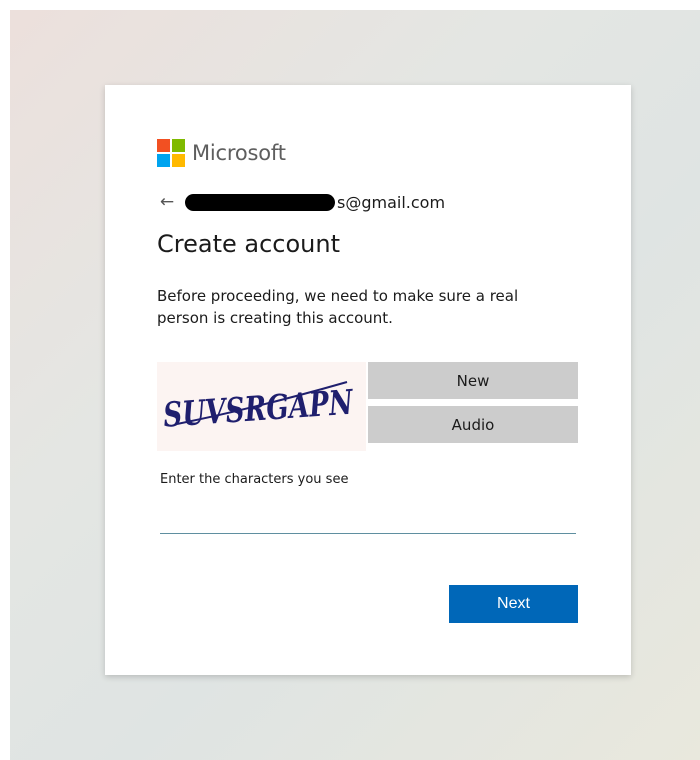 This screenshot has width=700, height=760. Describe the element at coordinates (167, 202) in the screenshot. I see `arrow-left-icon: ←` at that location.